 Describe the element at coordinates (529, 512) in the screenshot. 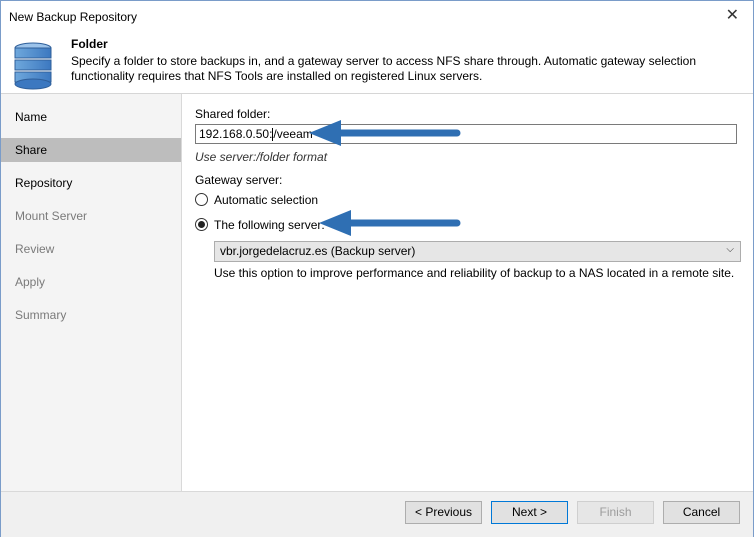

I see `next-button: Next >` at that location.